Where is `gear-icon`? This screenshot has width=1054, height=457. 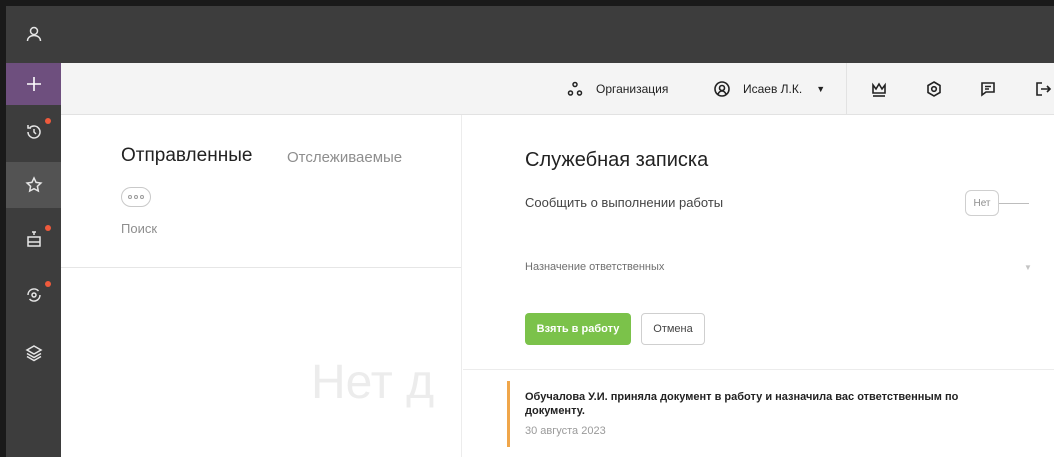
gear-icon is located at coordinates (934, 89).